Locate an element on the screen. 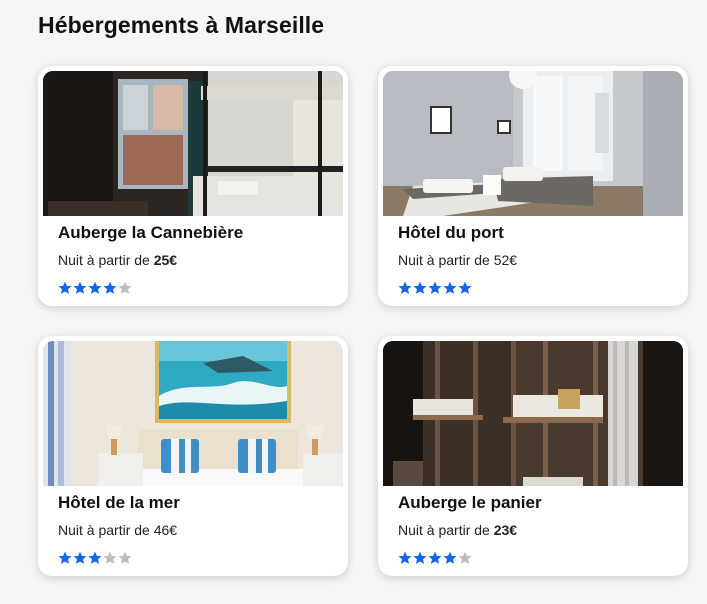 This screenshot has height=604, width=707. price-value: 52€ is located at coordinates (505, 260).